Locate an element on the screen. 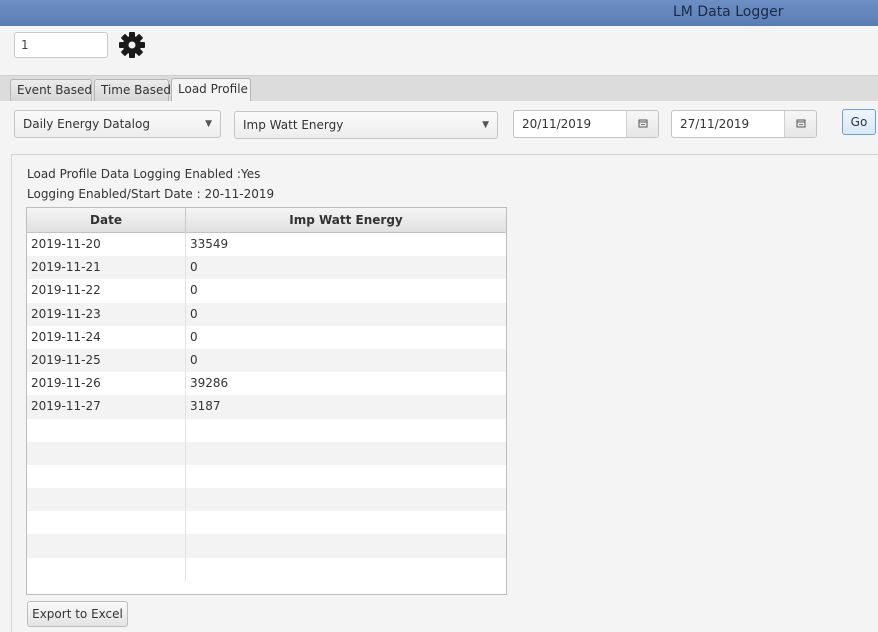 The image size is (878, 632). profile-type-value: Daily Energy Datalog is located at coordinates (86, 124).